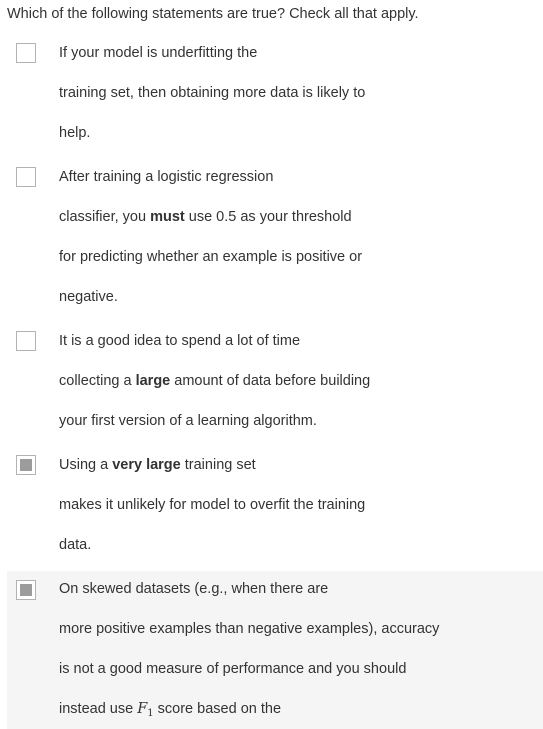  Describe the element at coordinates (75, 133) in the screenshot. I see `option-1-line-3: help.` at that location.